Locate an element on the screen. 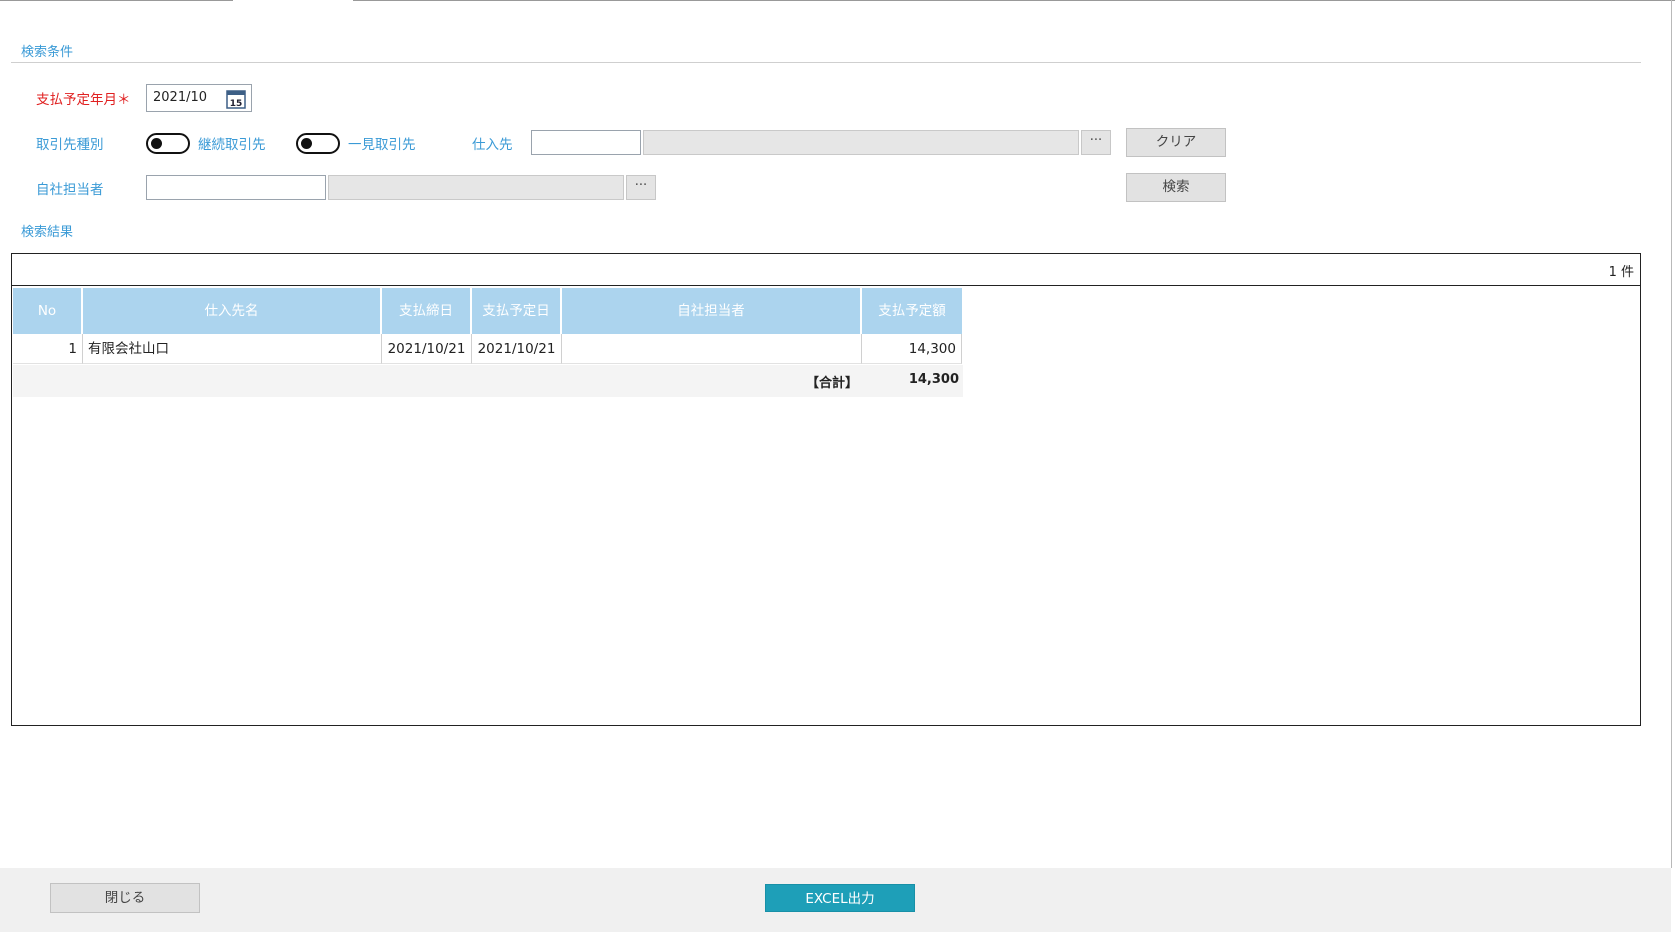 The height and width of the screenshot is (932, 1675). table-row: 1 有限会社山口 2021/10/21 2021/10/21 14,300 is located at coordinates (488, 349).